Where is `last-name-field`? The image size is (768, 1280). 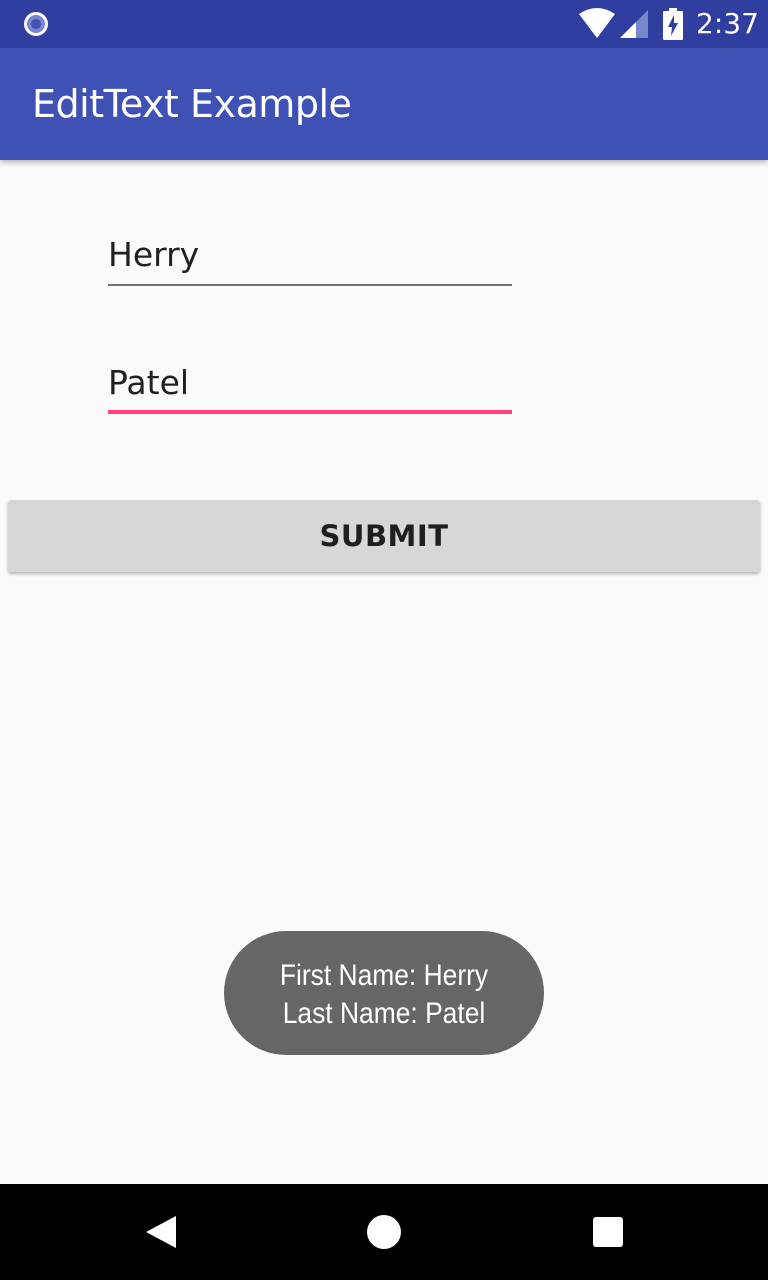 last-name-field is located at coordinates (310, 384).